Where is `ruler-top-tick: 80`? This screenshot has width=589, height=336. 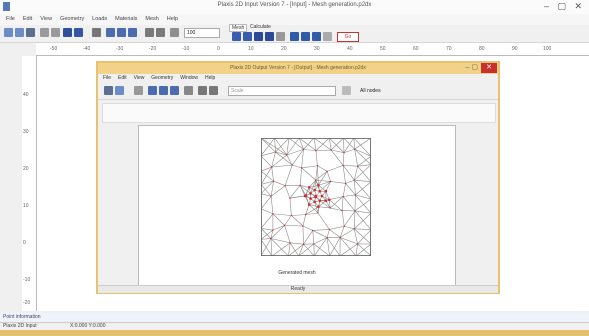
ruler-top-tick: 80 is located at coordinates (482, 49).